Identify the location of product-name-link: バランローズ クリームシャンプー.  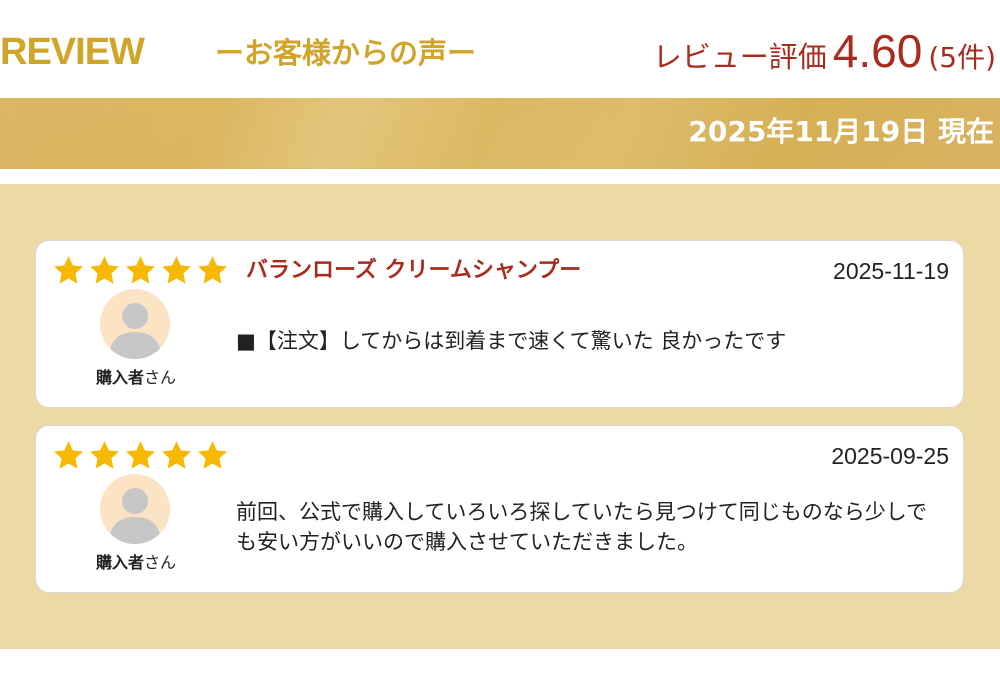
(413, 271).